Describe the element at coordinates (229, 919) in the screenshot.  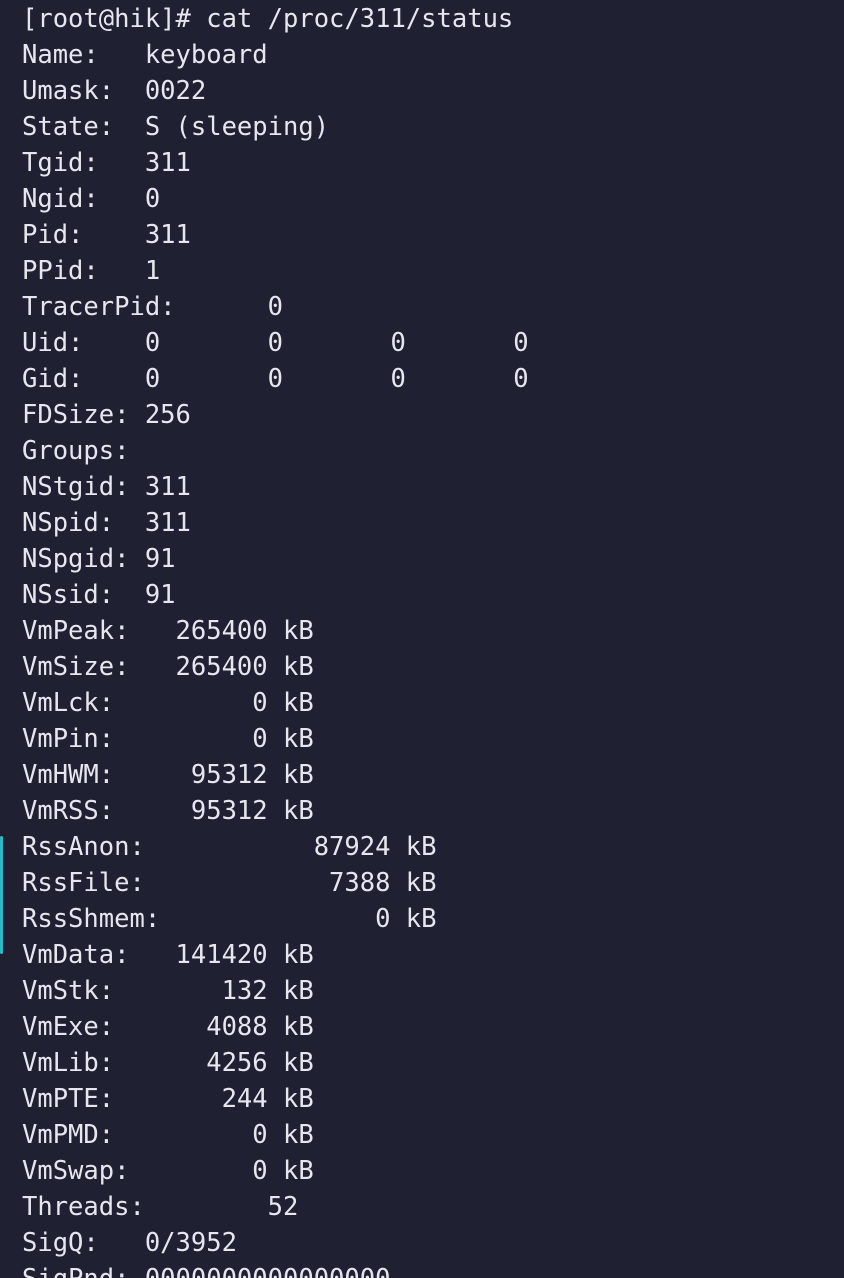
I see `status-line-rssshmem: RssShmem: 0 kB` at that location.